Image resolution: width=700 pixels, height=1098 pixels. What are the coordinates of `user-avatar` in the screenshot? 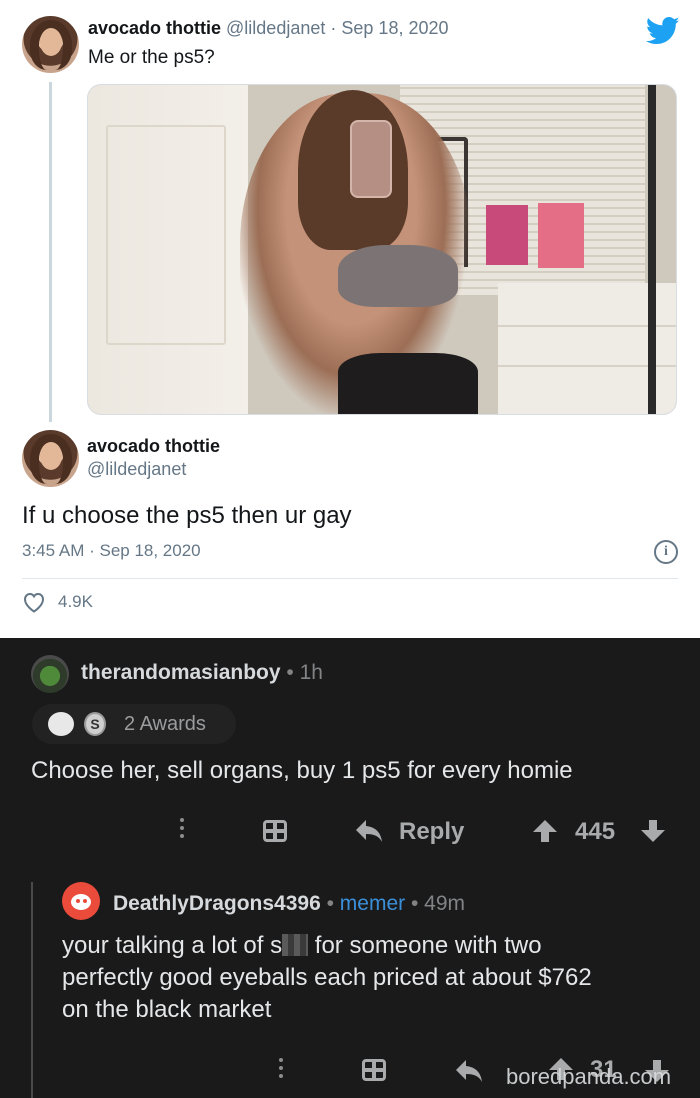 It's located at (50, 674).